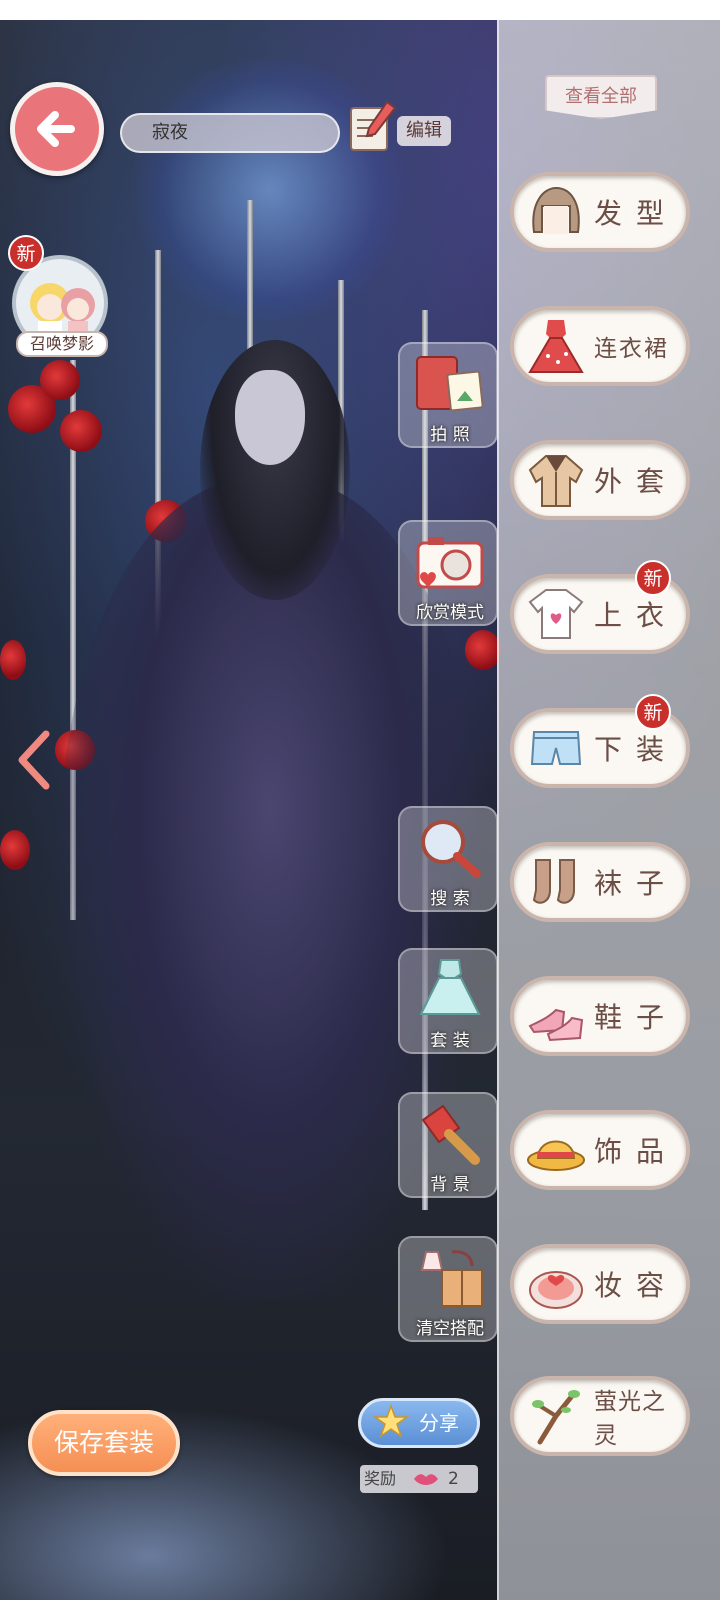 The height and width of the screenshot is (1600, 720). What do you see at coordinates (450, 613) in the screenshot?
I see `view-mode-label: 欣赏模式` at bounding box center [450, 613].